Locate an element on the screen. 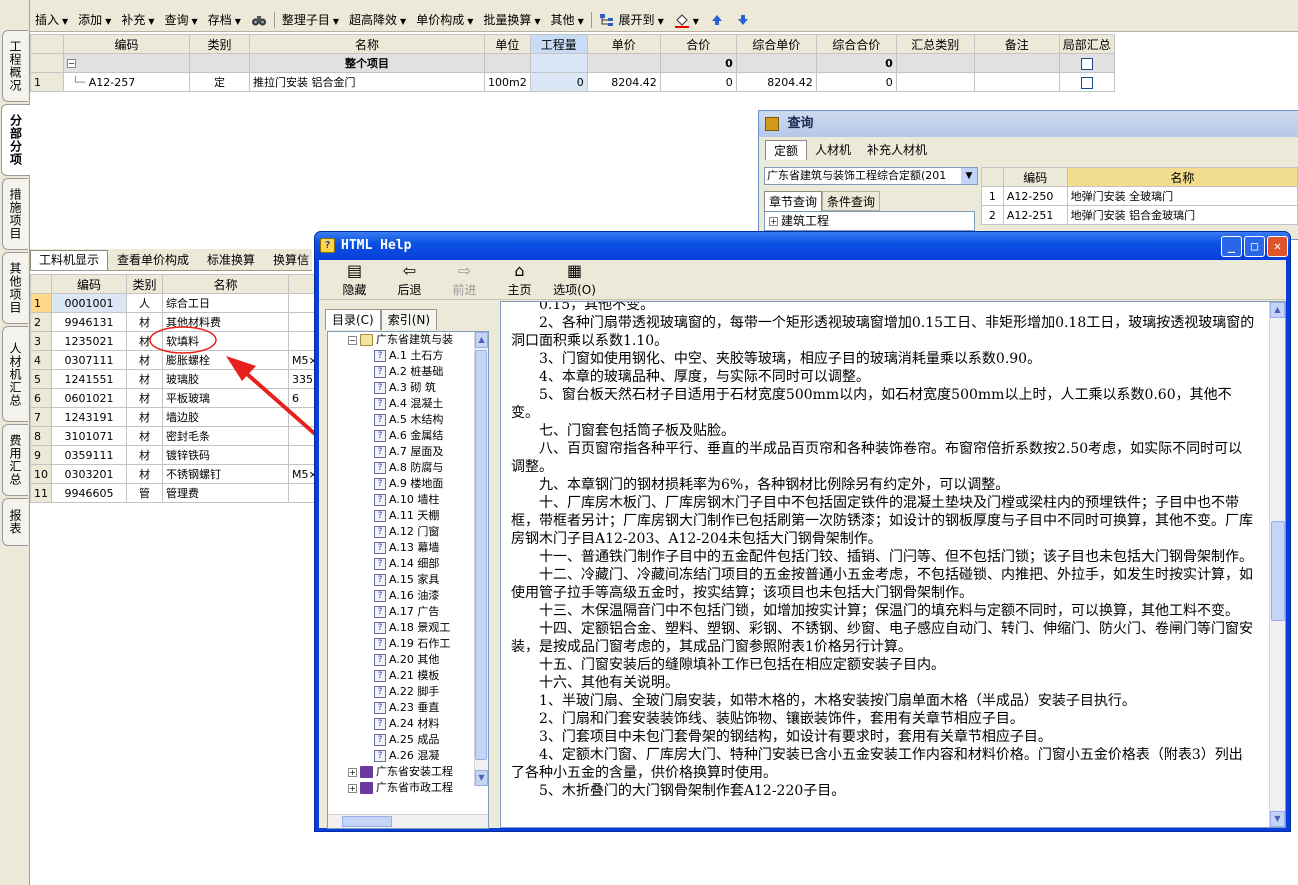  tab-chapter-query: 章节查询 is located at coordinates (793, 201).